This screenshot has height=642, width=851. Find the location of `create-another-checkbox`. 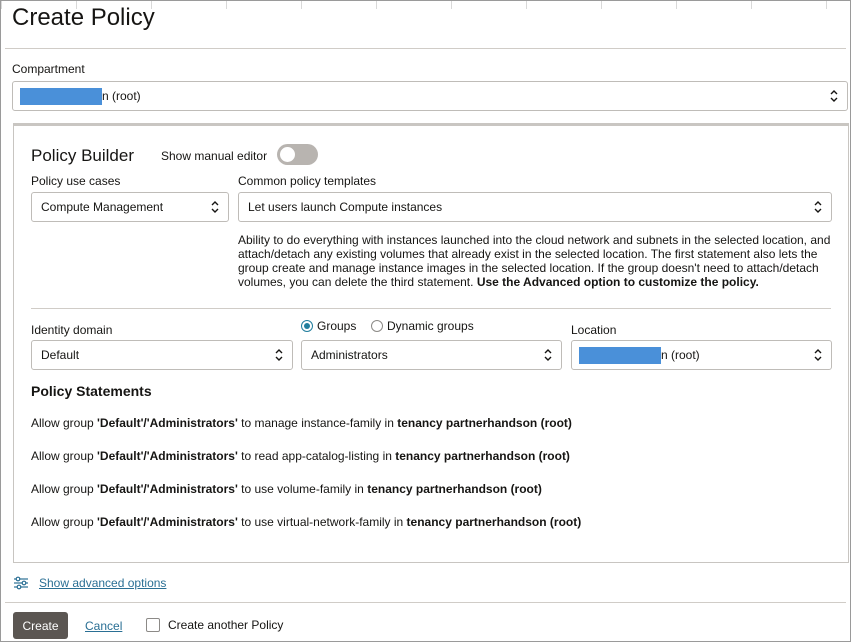

create-another-checkbox is located at coordinates (153, 625).